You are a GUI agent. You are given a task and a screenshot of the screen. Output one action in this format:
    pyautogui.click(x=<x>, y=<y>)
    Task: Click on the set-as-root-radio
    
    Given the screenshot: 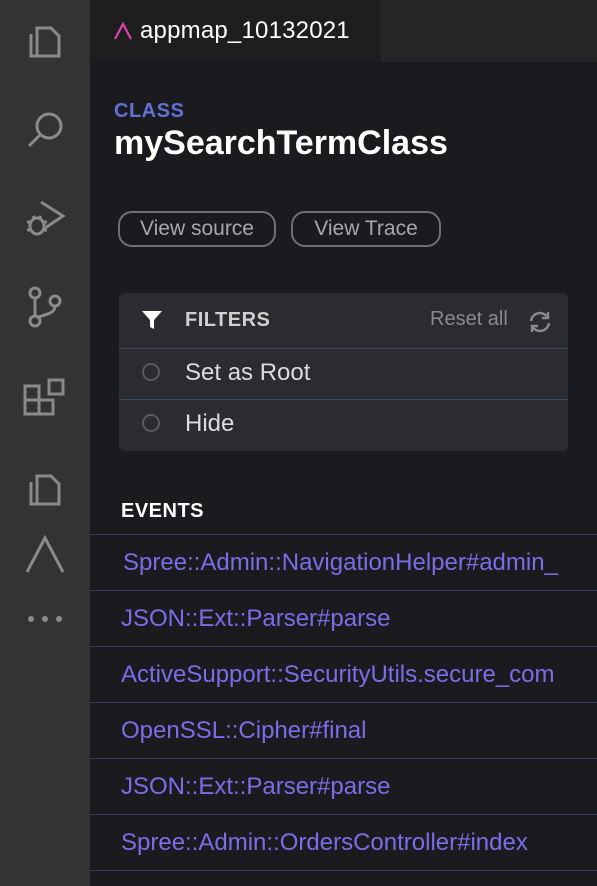 What is the action you would take?
    pyautogui.click(x=151, y=372)
    